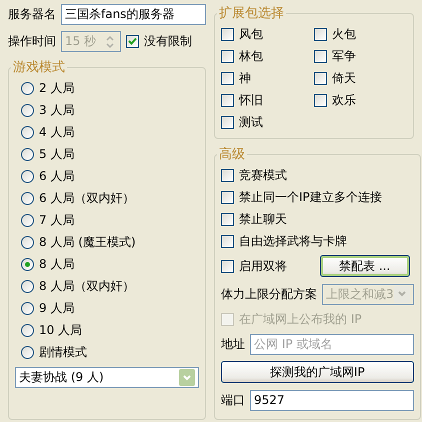  I want to click on checkbox-label: 启用双将, so click(263, 266).